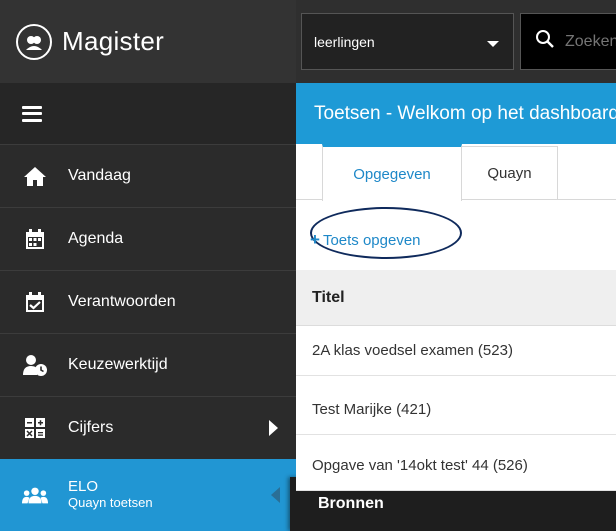 Image resolution: width=616 pixels, height=531 pixels. I want to click on table-header-titel: Titel, so click(456, 298).